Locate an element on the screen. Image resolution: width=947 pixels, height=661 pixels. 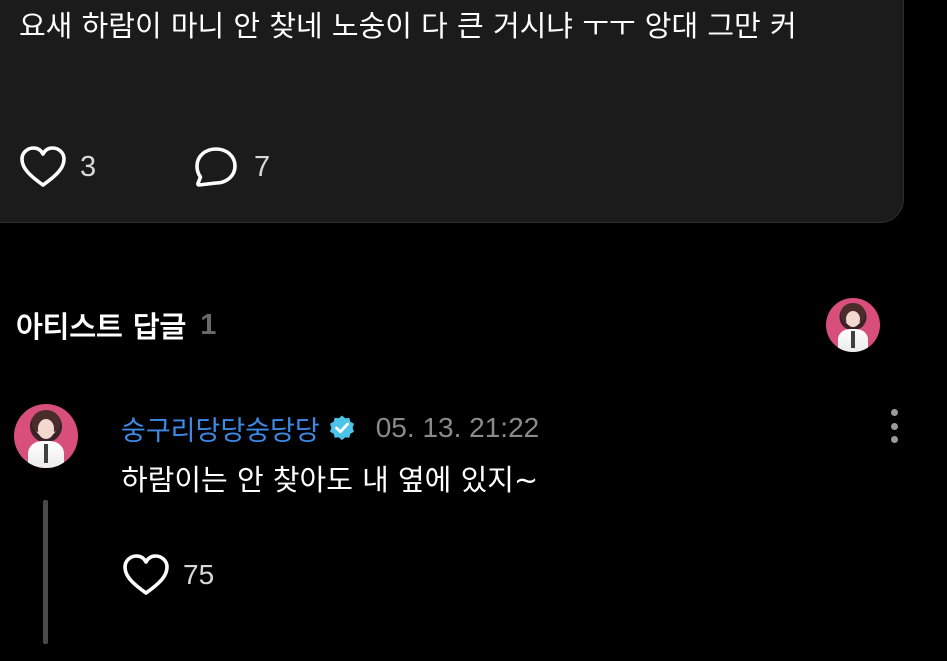
section-title: 아티스트 답글 is located at coordinates (101, 327).